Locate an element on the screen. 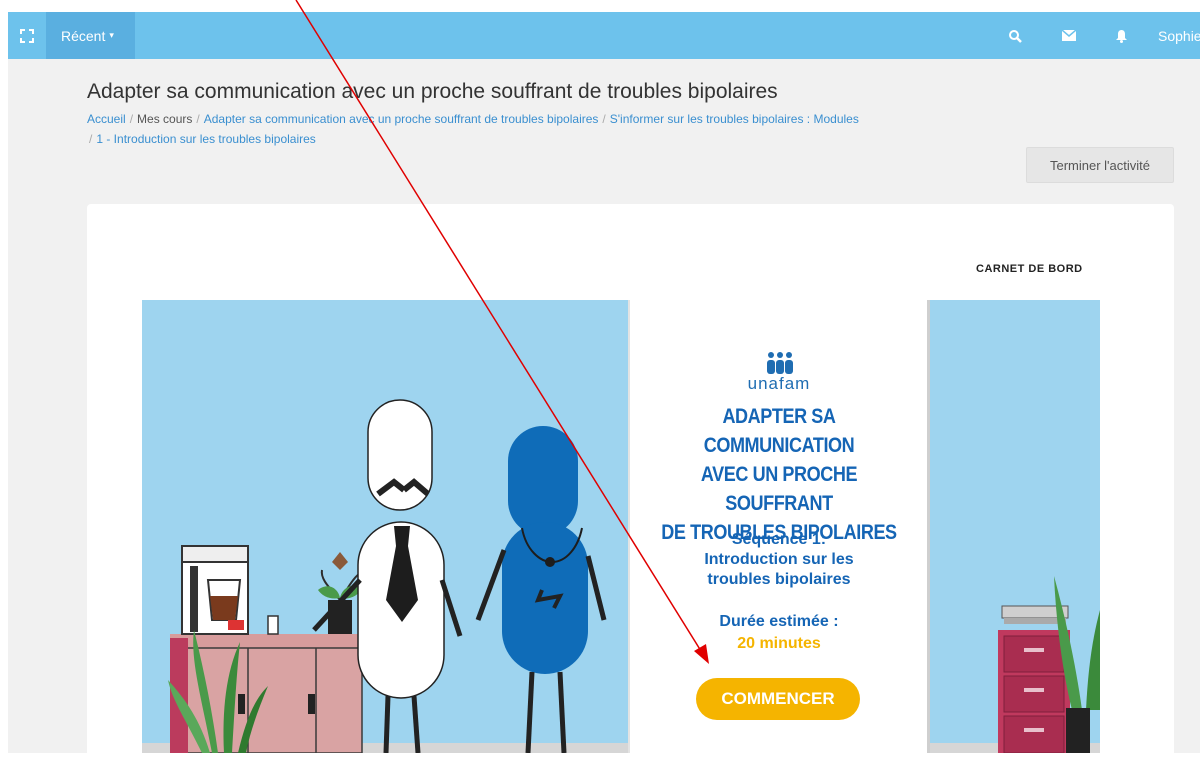 The height and width of the screenshot is (764, 1200). envelope-icon is located at coordinates (1069, 35).